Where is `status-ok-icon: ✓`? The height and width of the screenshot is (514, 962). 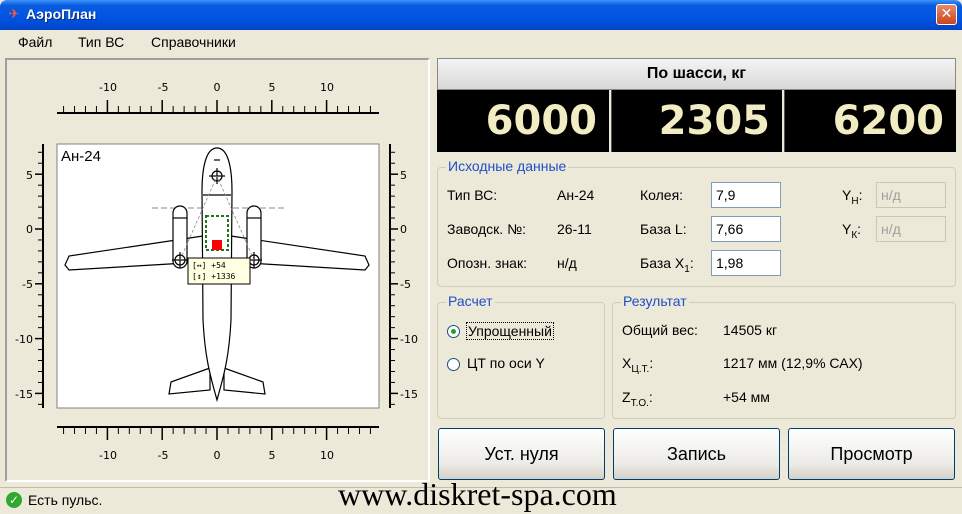 status-ok-icon: ✓ is located at coordinates (14, 500).